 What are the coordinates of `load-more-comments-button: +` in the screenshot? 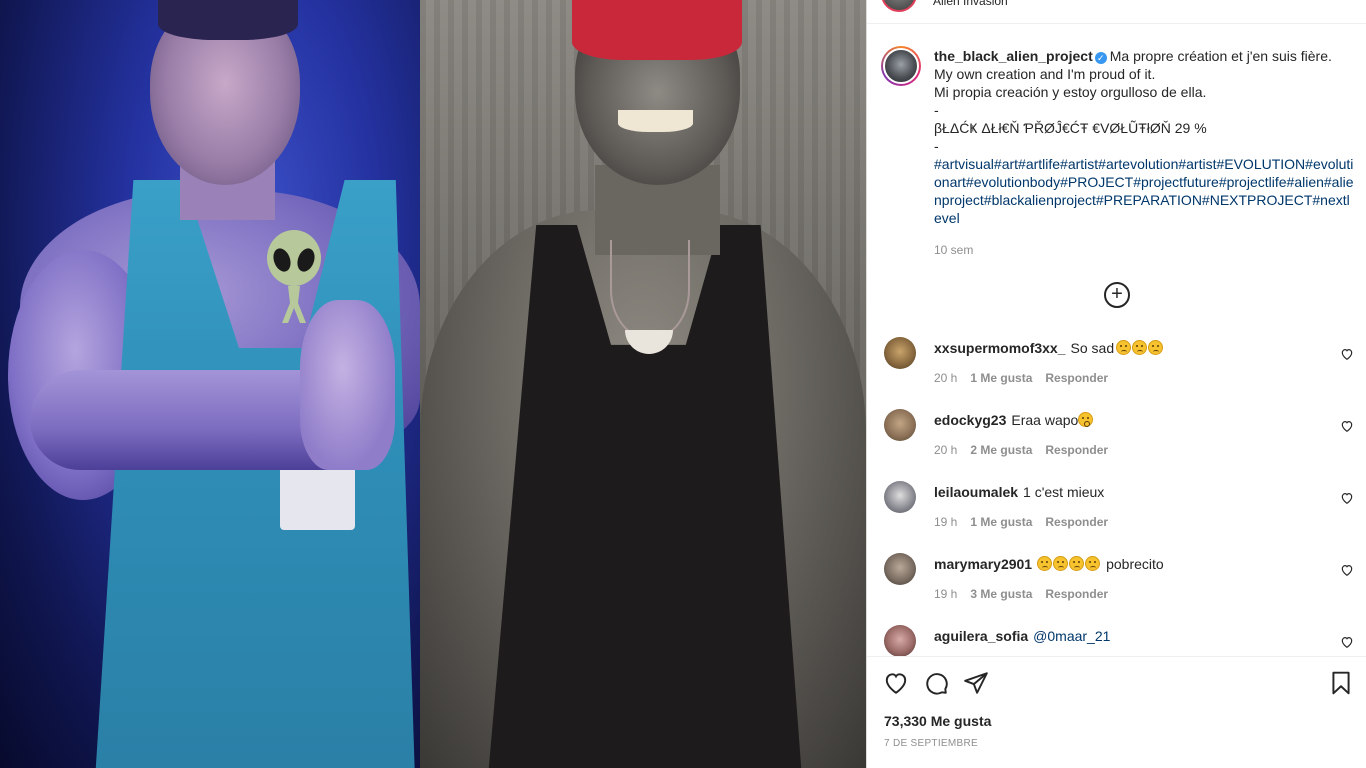 It's located at (1117, 295).